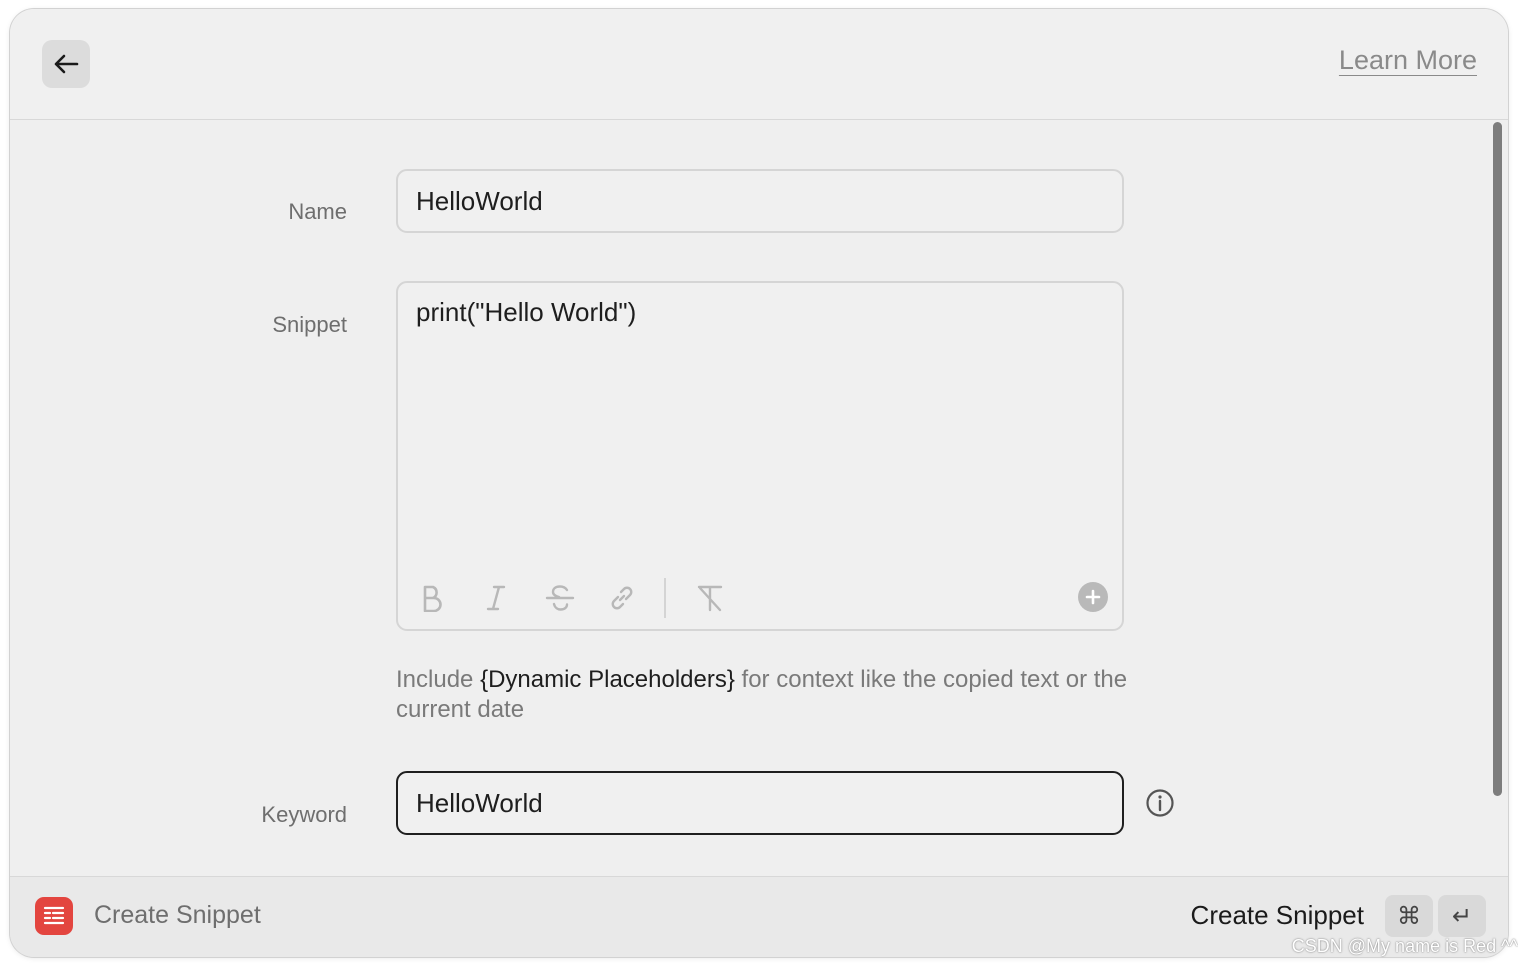 The image size is (1518, 966). I want to click on info-circle-icon, so click(1160, 803).